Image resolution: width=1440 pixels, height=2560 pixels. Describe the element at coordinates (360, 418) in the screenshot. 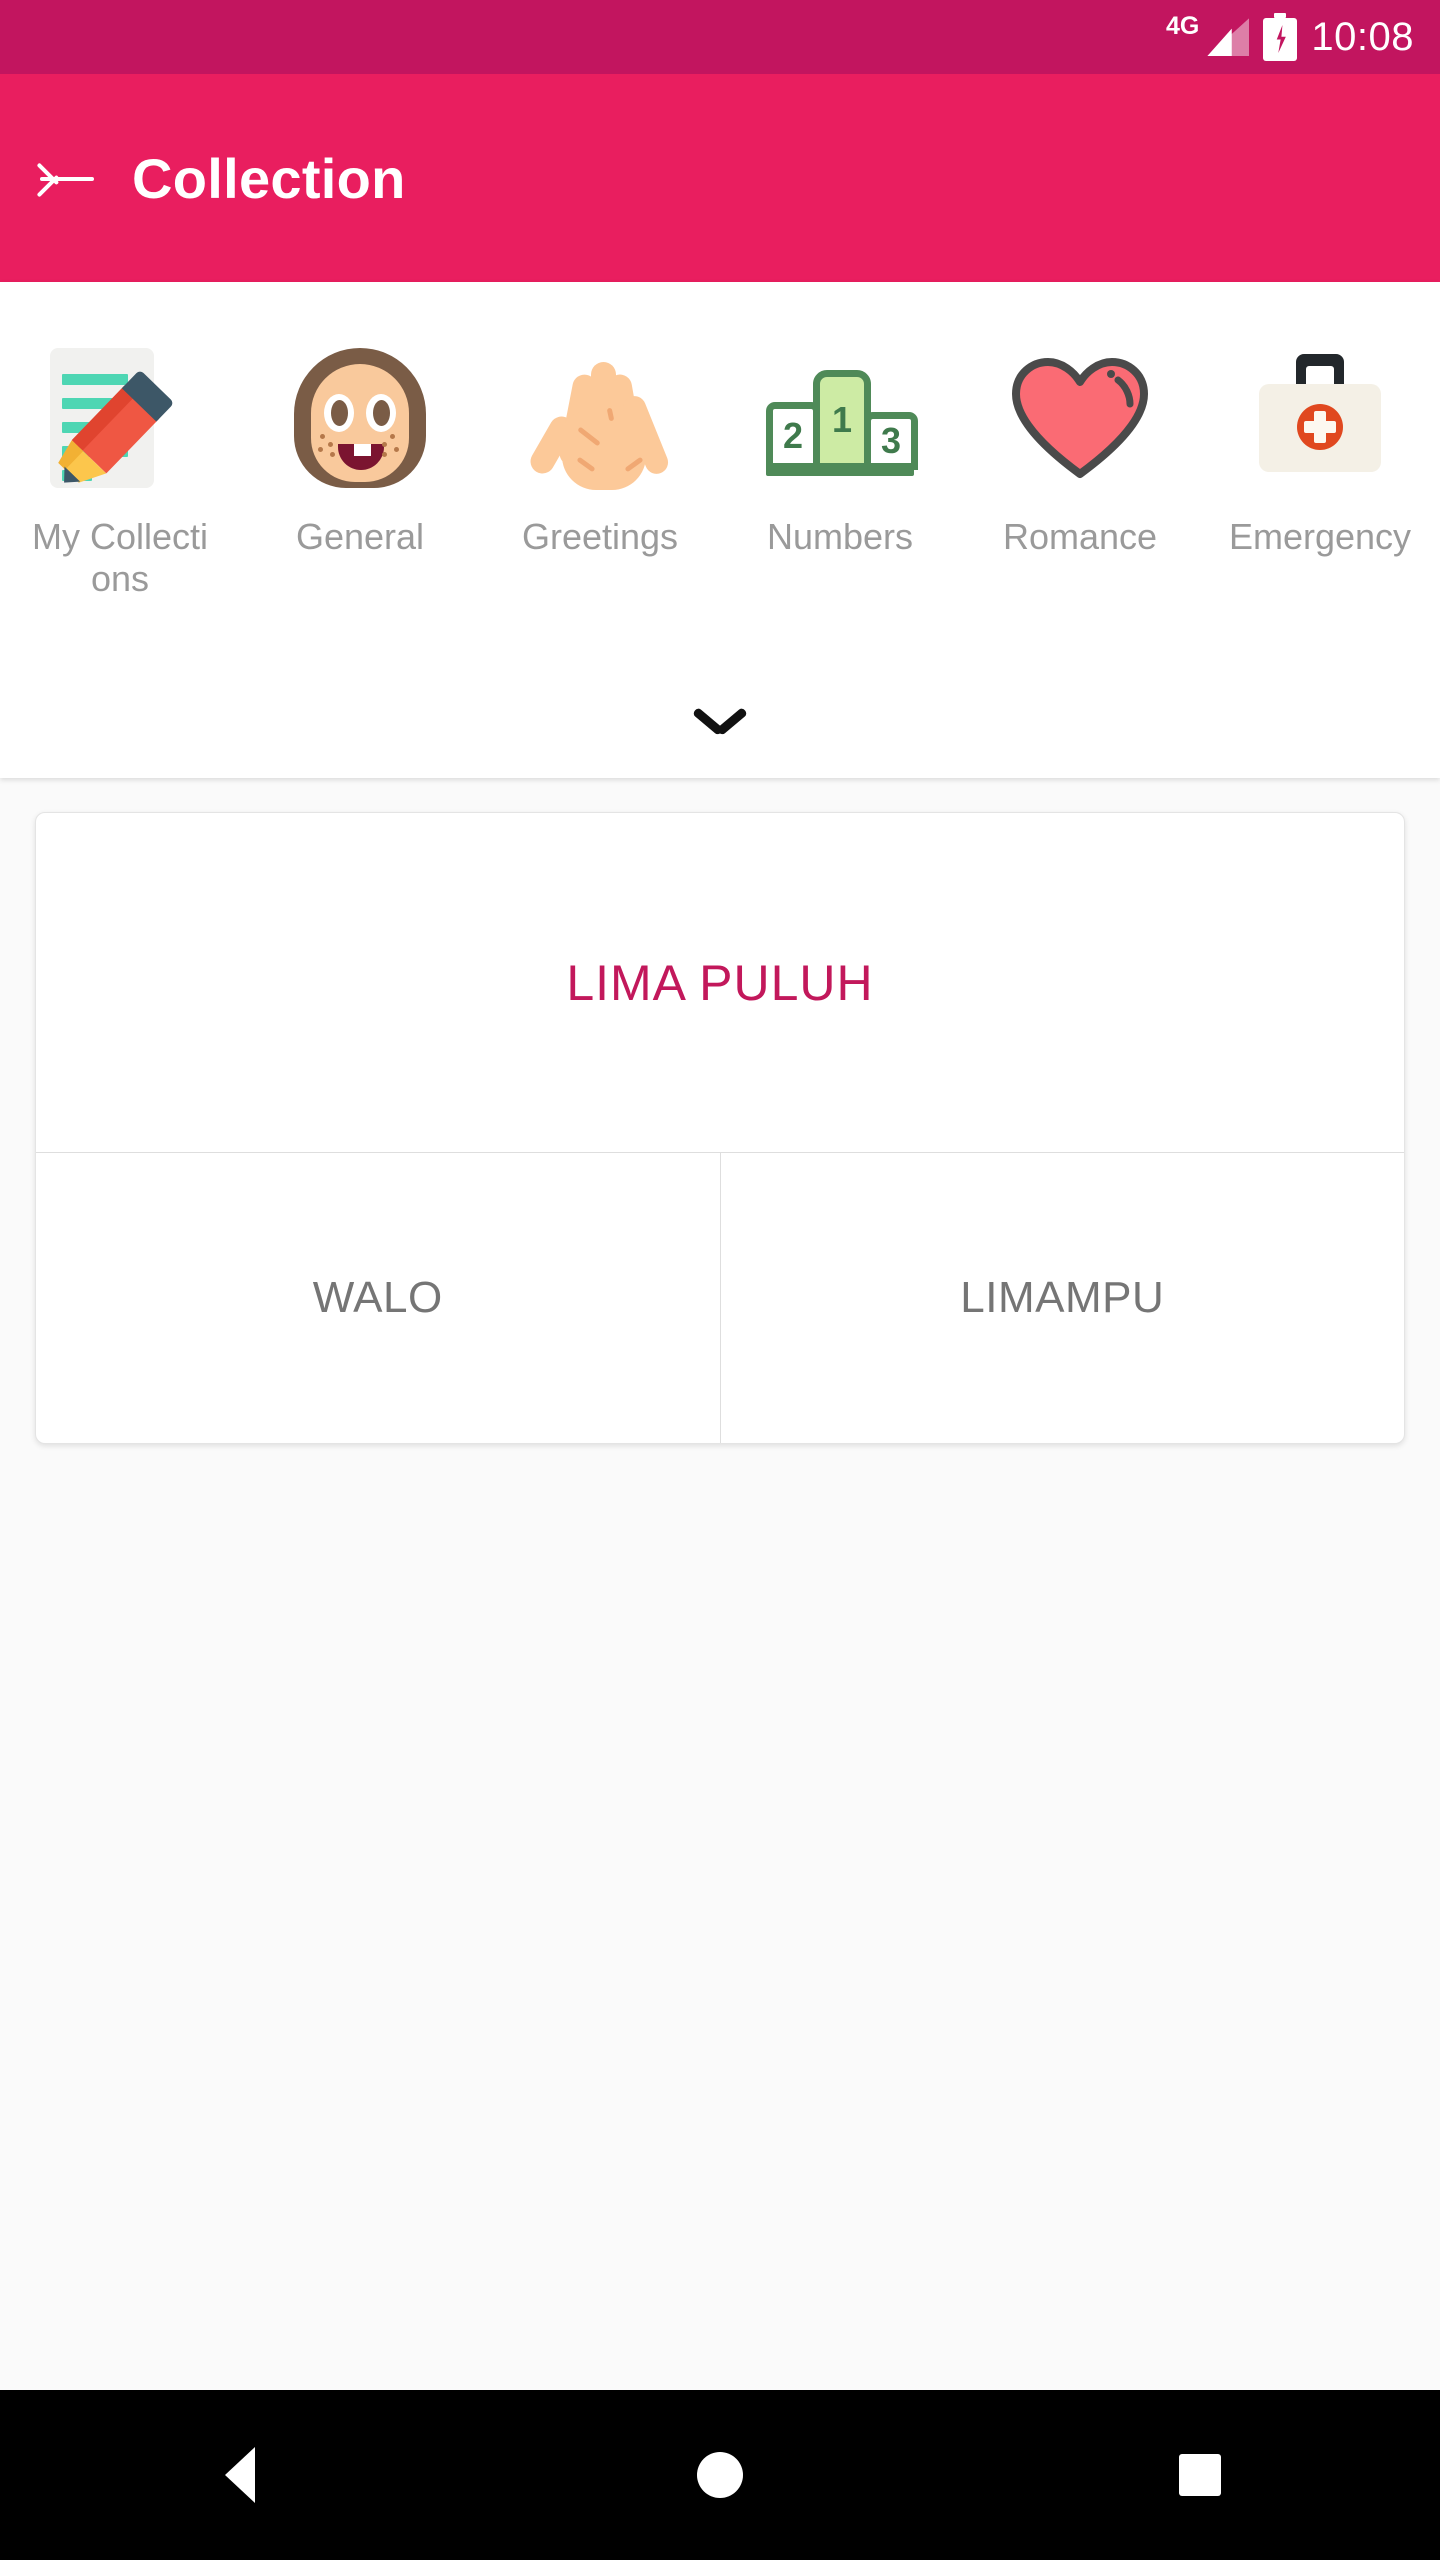

I see `girl-face-icon` at that location.